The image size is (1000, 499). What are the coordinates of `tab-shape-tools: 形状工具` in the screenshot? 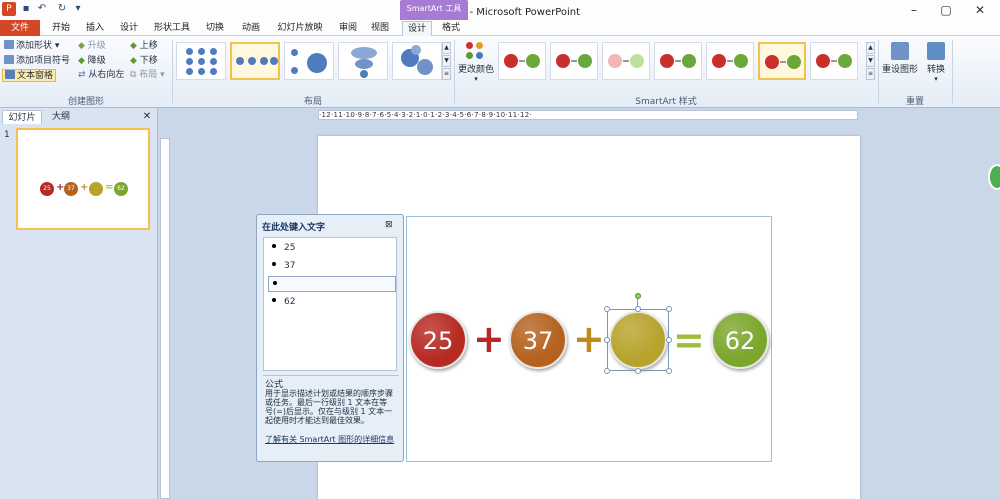 It's located at (172, 28).